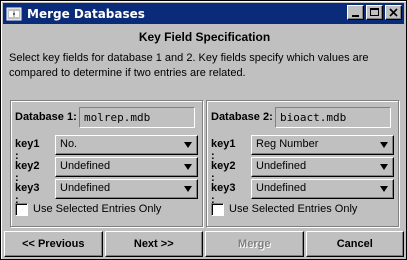 This screenshot has width=407, height=260. What do you see at coordinates (137, 117) in the screenshot?
I see `database-1-field: molrep.mdb` at bounding box center [137, 117].